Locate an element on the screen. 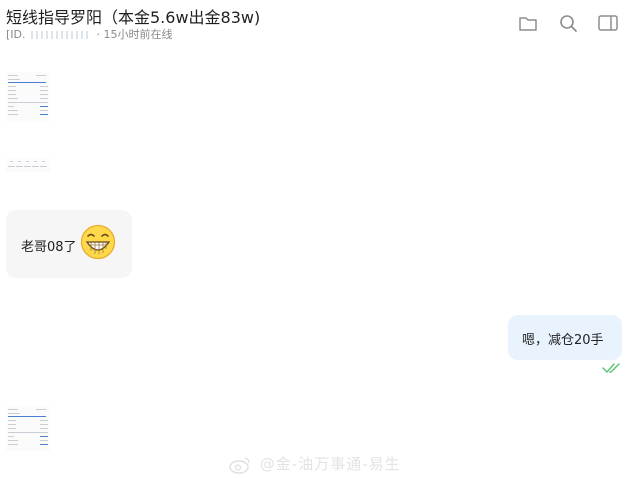 This screenshot has width=630, height=479. grinning-face-emoji is located at coordinates (98, 242).